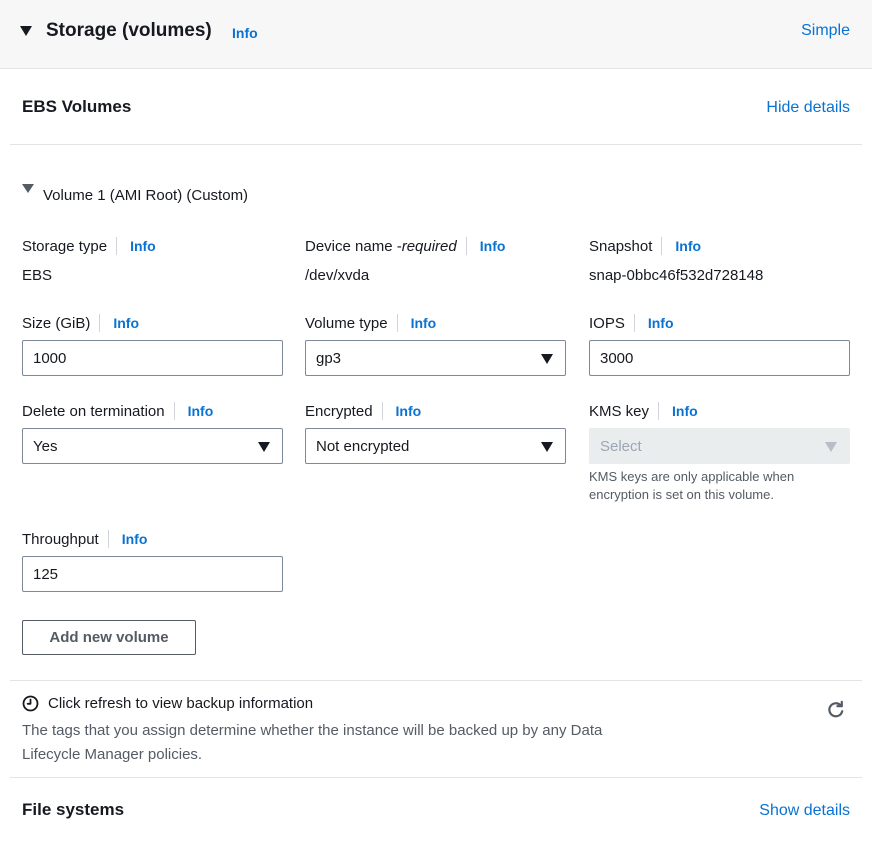  I want to click on volume-type-label: Volume type Info, so click(371, 323).